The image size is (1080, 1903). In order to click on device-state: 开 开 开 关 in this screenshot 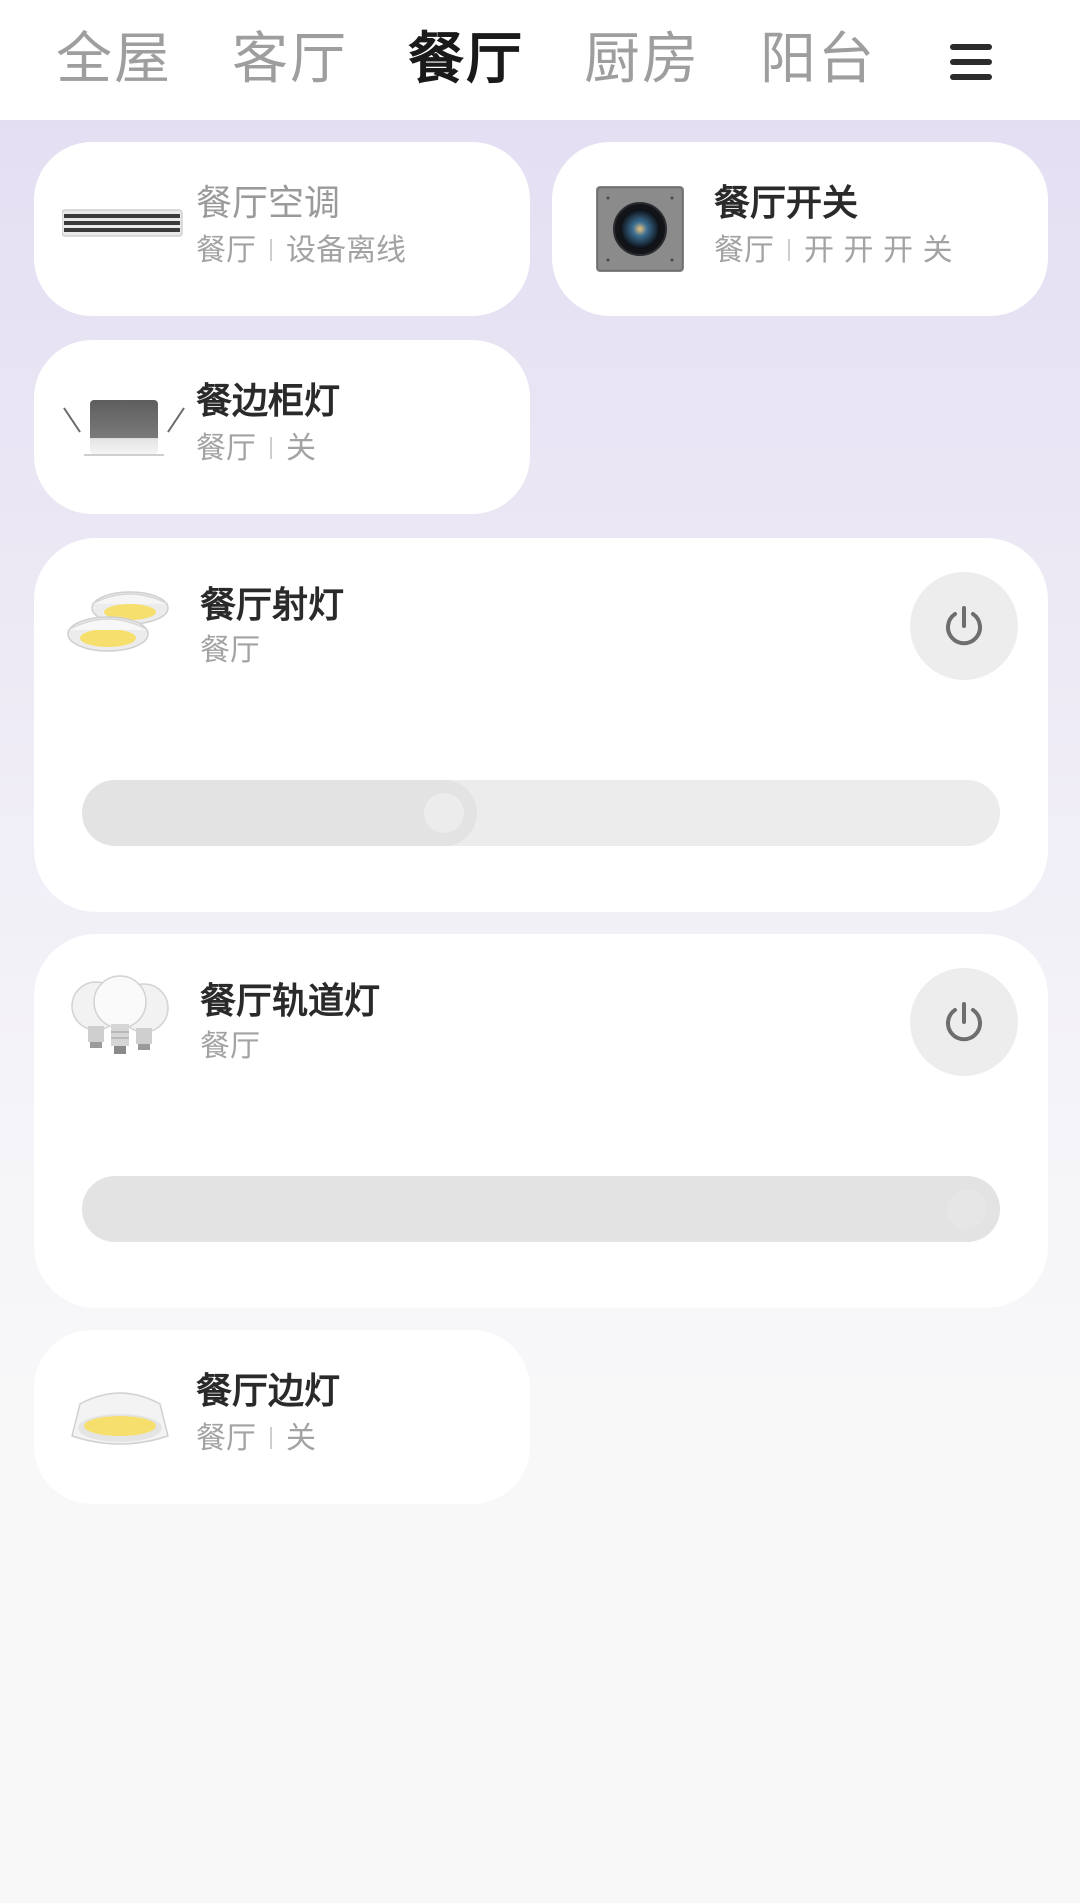, I will do `click(878, 250)`.